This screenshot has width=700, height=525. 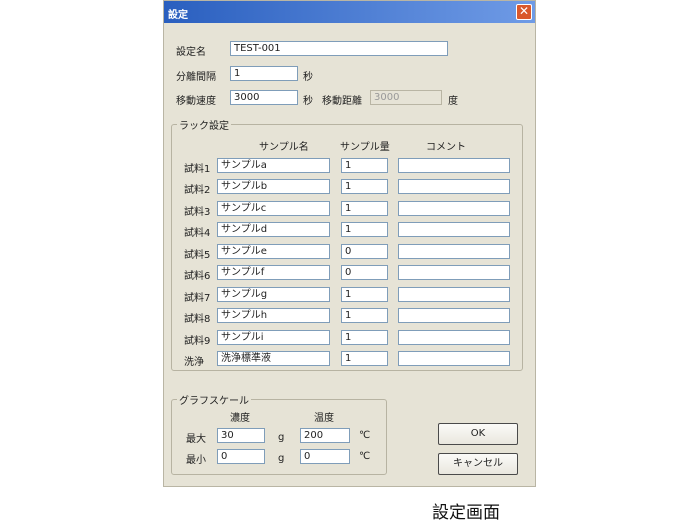 I want to click on rack-legend: ラック設定, so click(x=204, y=124).